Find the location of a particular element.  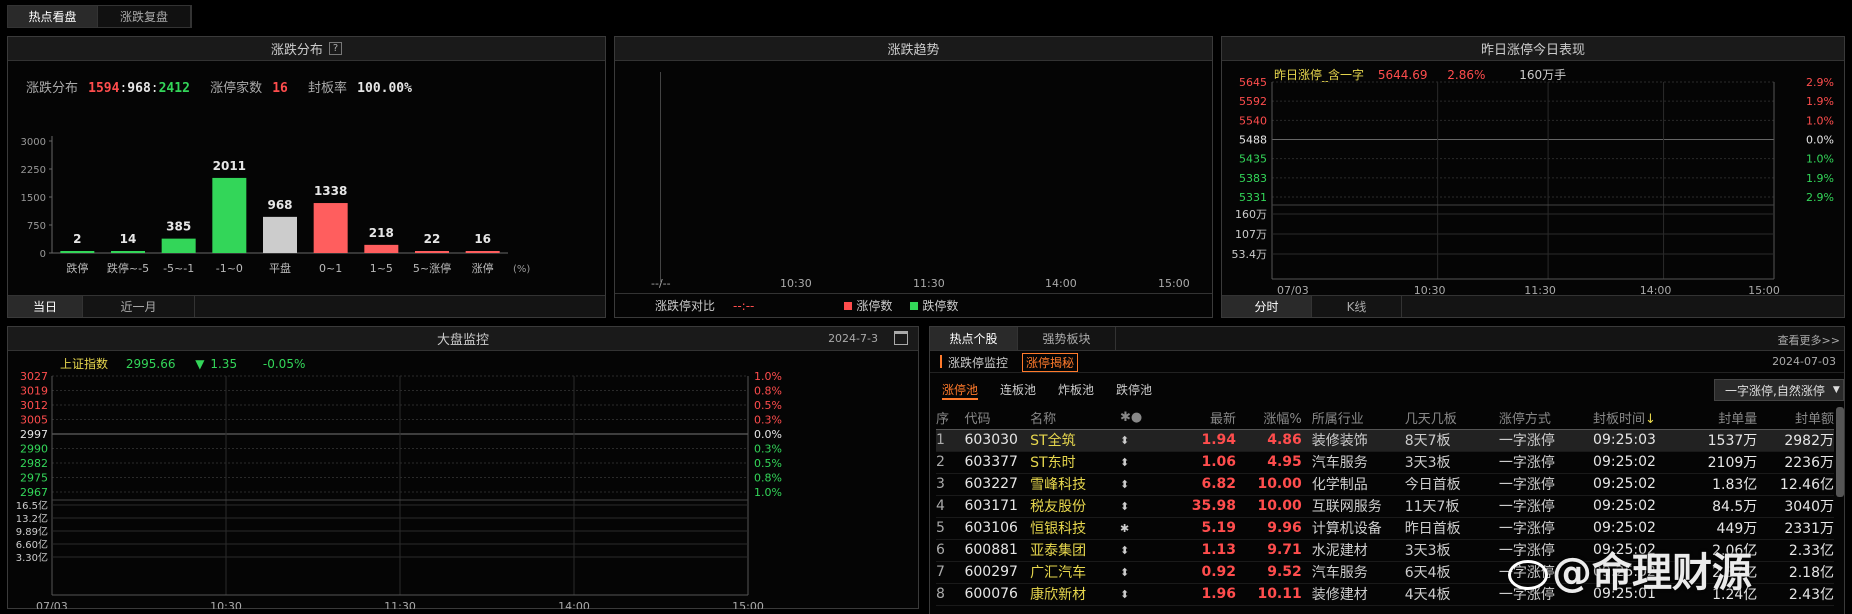

row-name: 亚泰集团 is located at coordinates (1058, 551).